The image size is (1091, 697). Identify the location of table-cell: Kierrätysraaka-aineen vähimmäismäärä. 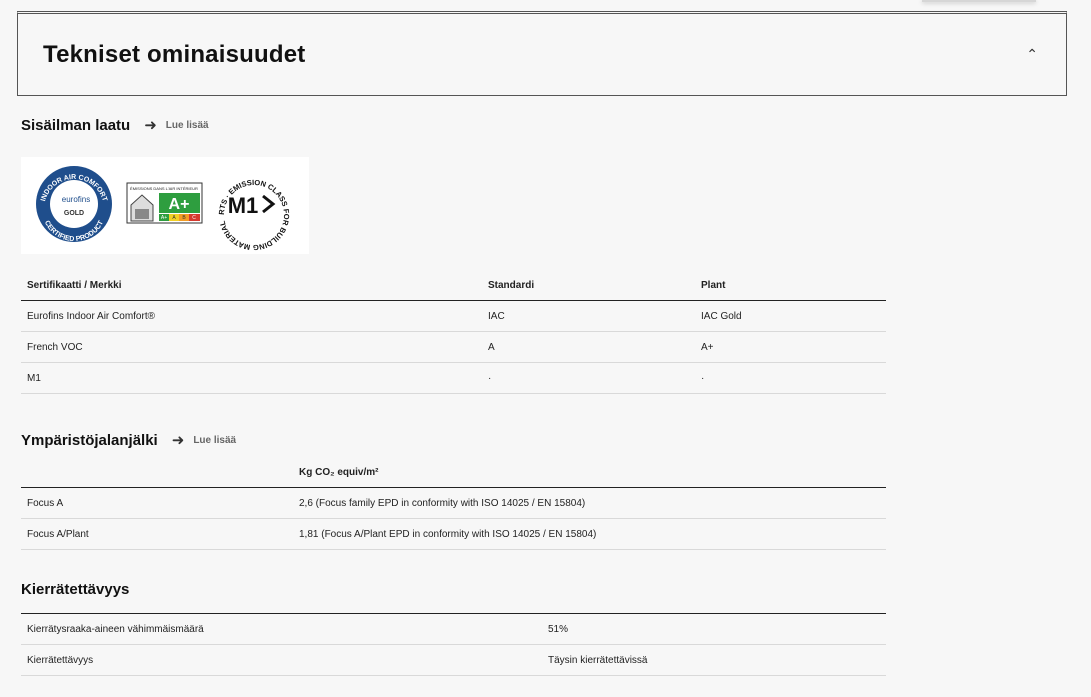
(281, 629).